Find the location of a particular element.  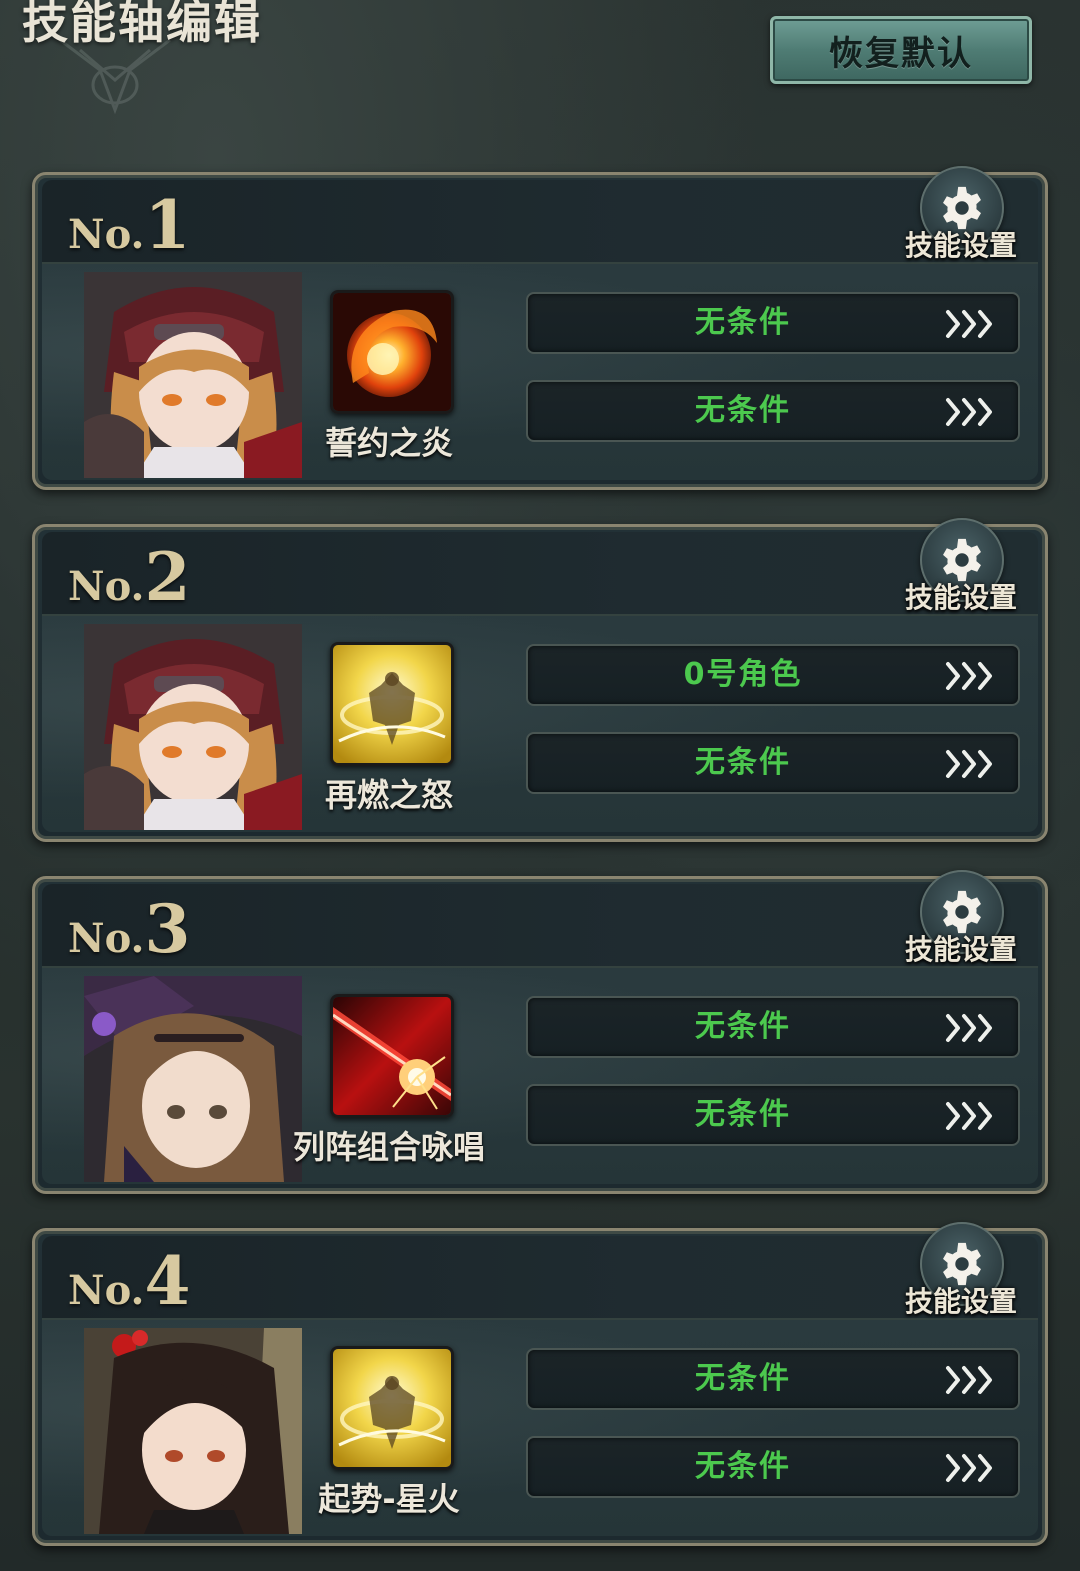

skill-name: 列阵组合咏唱 is located at coordinates (388, 1147).